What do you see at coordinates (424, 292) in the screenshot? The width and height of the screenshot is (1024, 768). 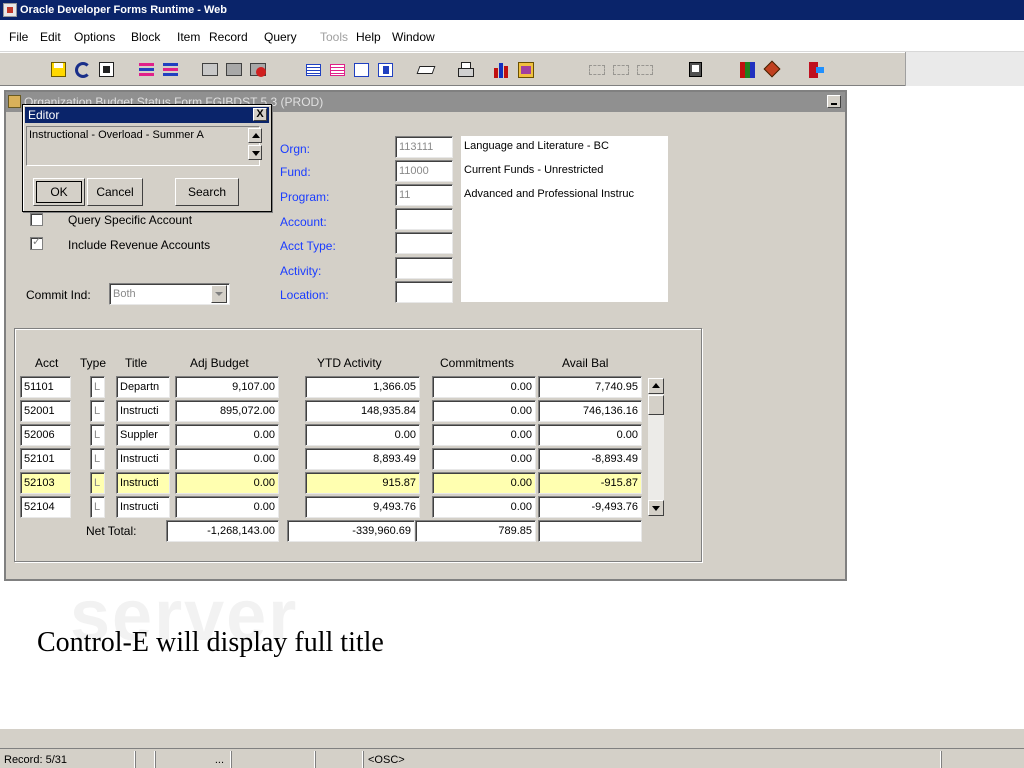 I see `location-field` at bounding box center [424, 292].